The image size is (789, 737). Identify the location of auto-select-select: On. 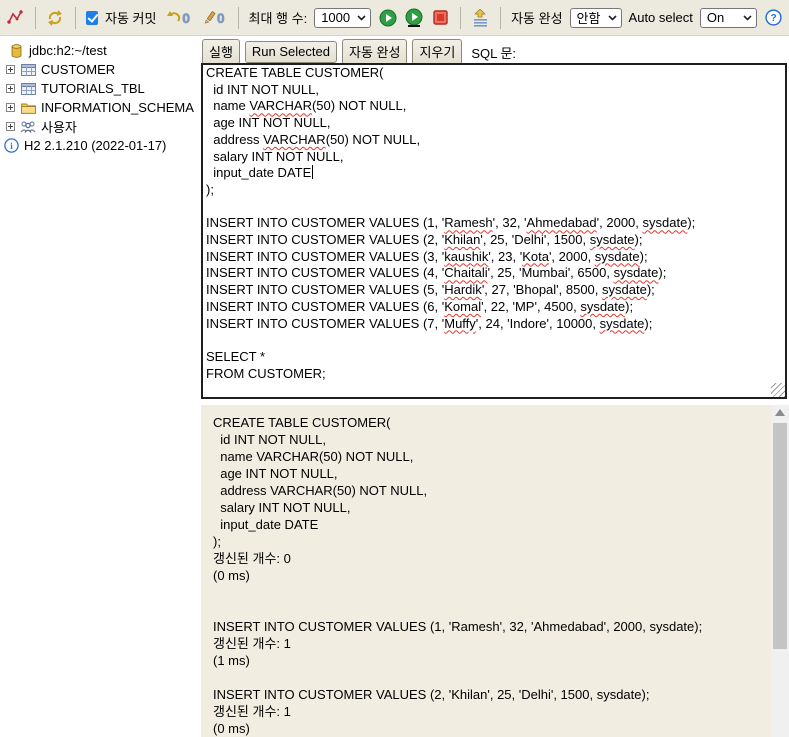
(728, 17).